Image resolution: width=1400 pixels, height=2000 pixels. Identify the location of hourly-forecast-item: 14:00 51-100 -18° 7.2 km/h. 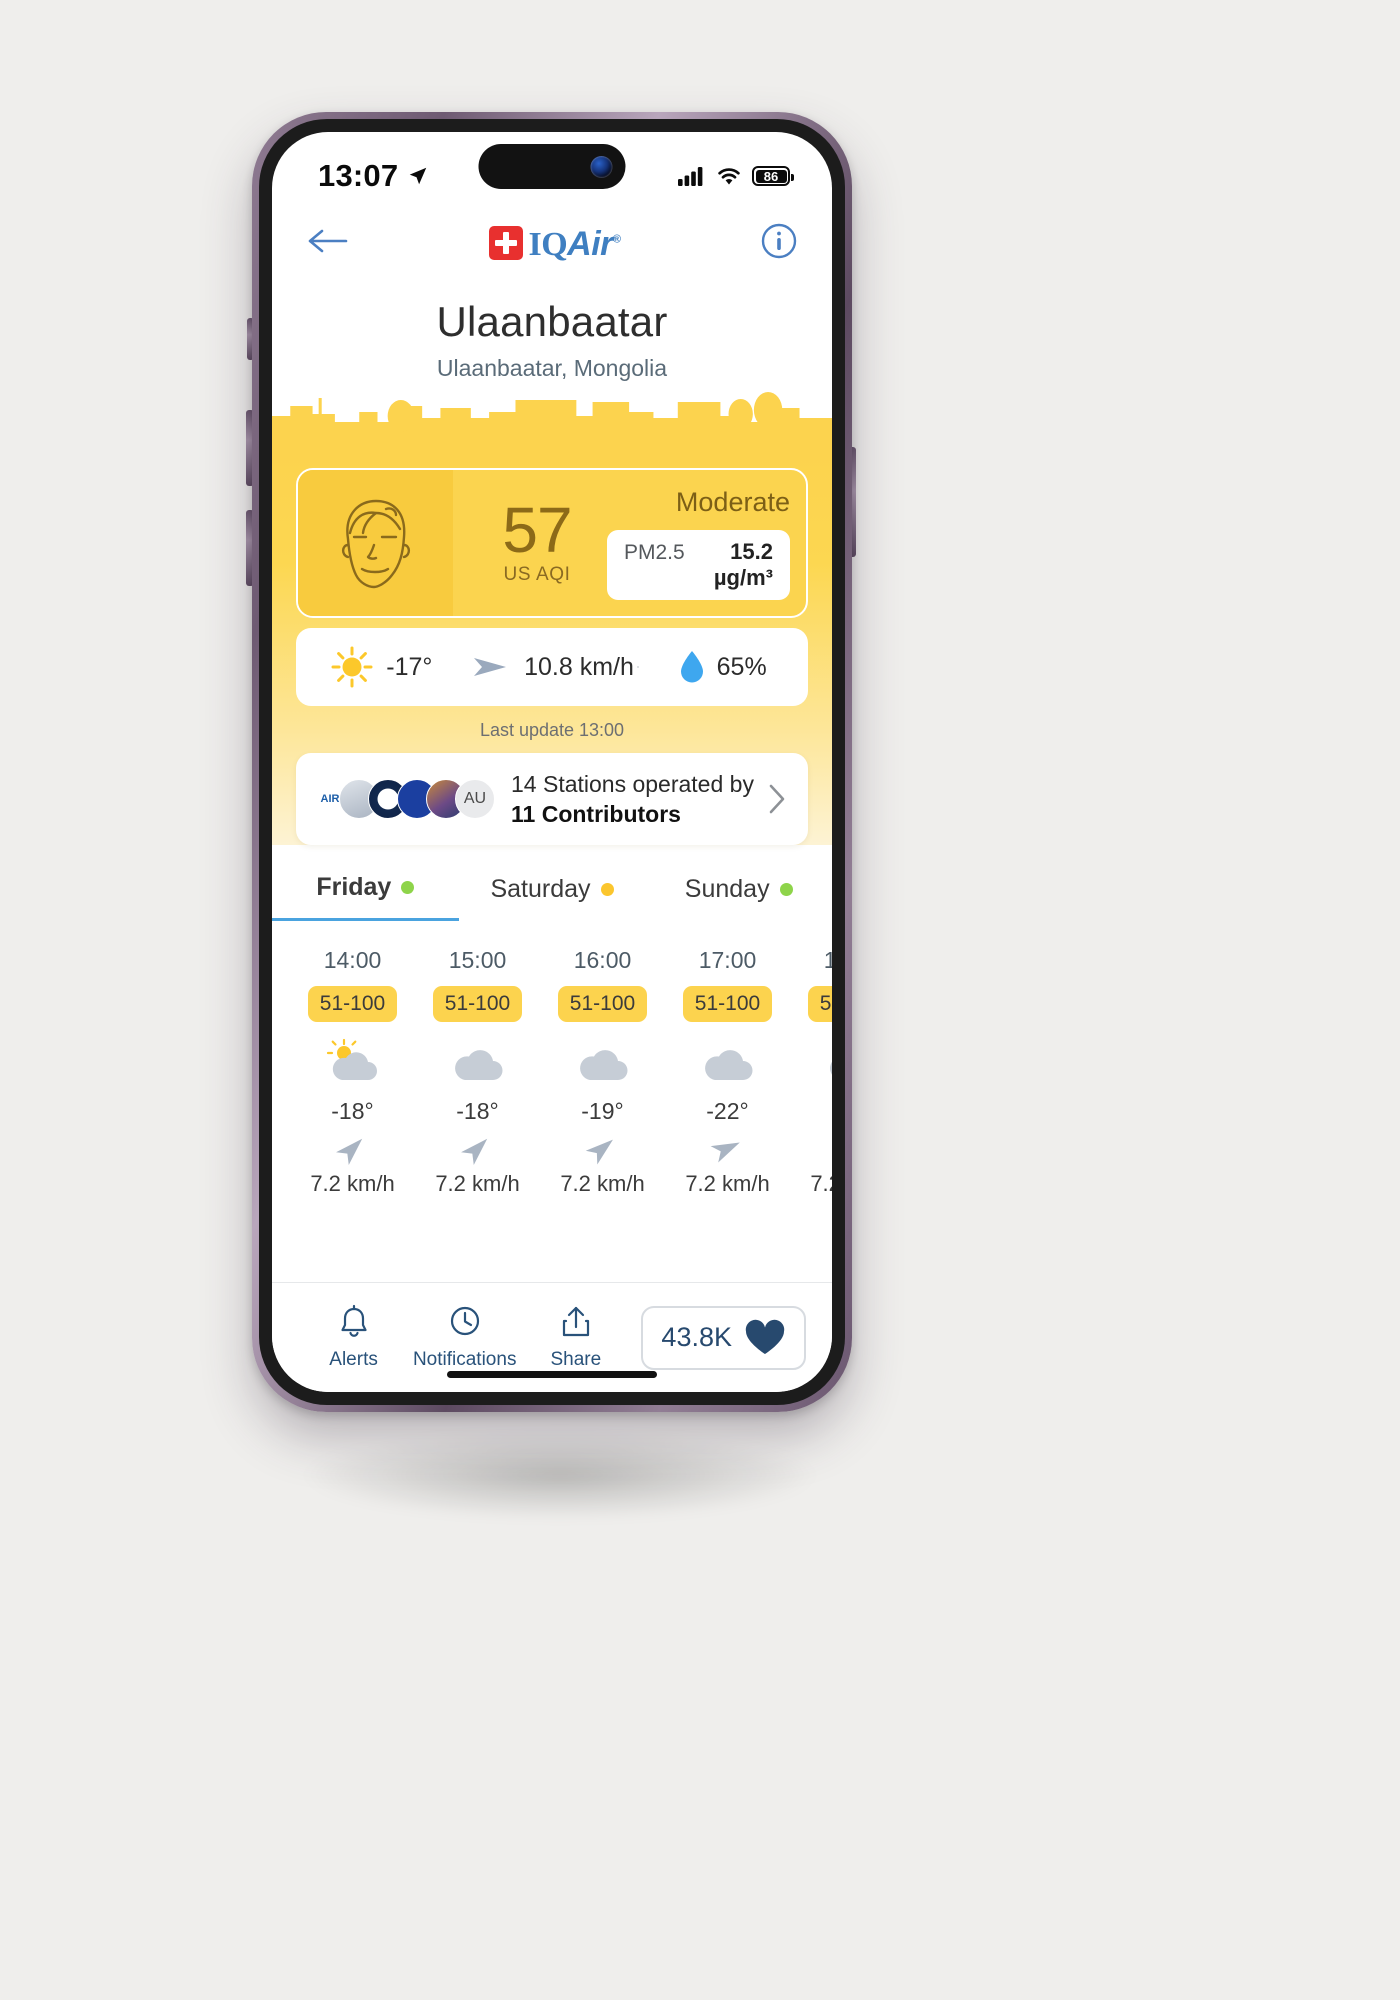
(352, 1072).